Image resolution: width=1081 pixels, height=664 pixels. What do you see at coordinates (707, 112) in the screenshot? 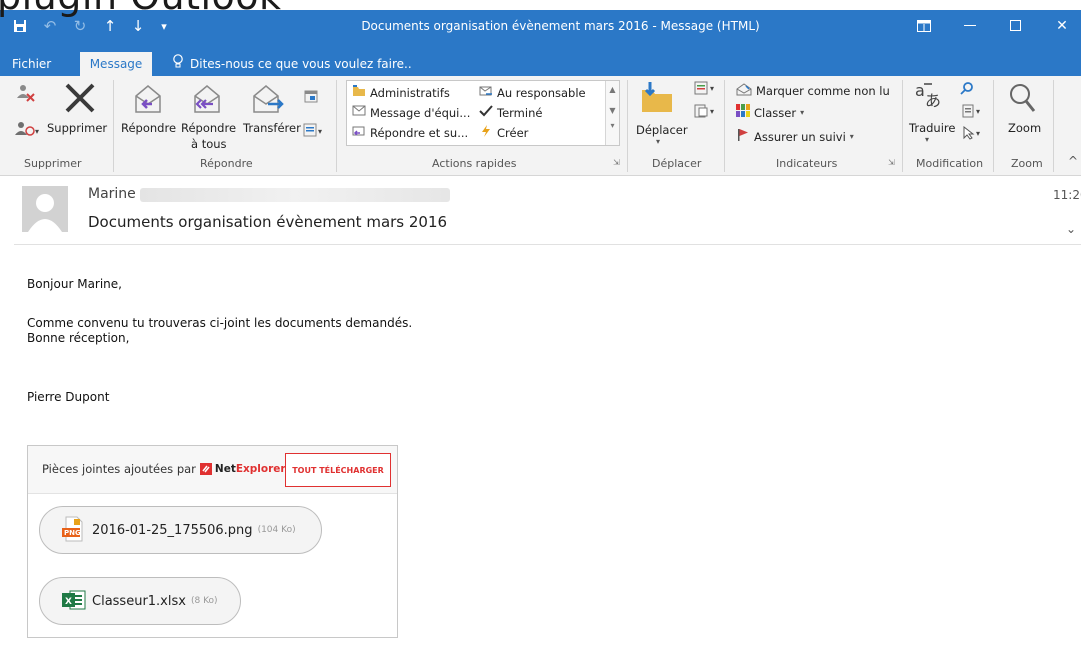
I see `onenote-actions-icon: ▾` at bounding box center [707, 112].